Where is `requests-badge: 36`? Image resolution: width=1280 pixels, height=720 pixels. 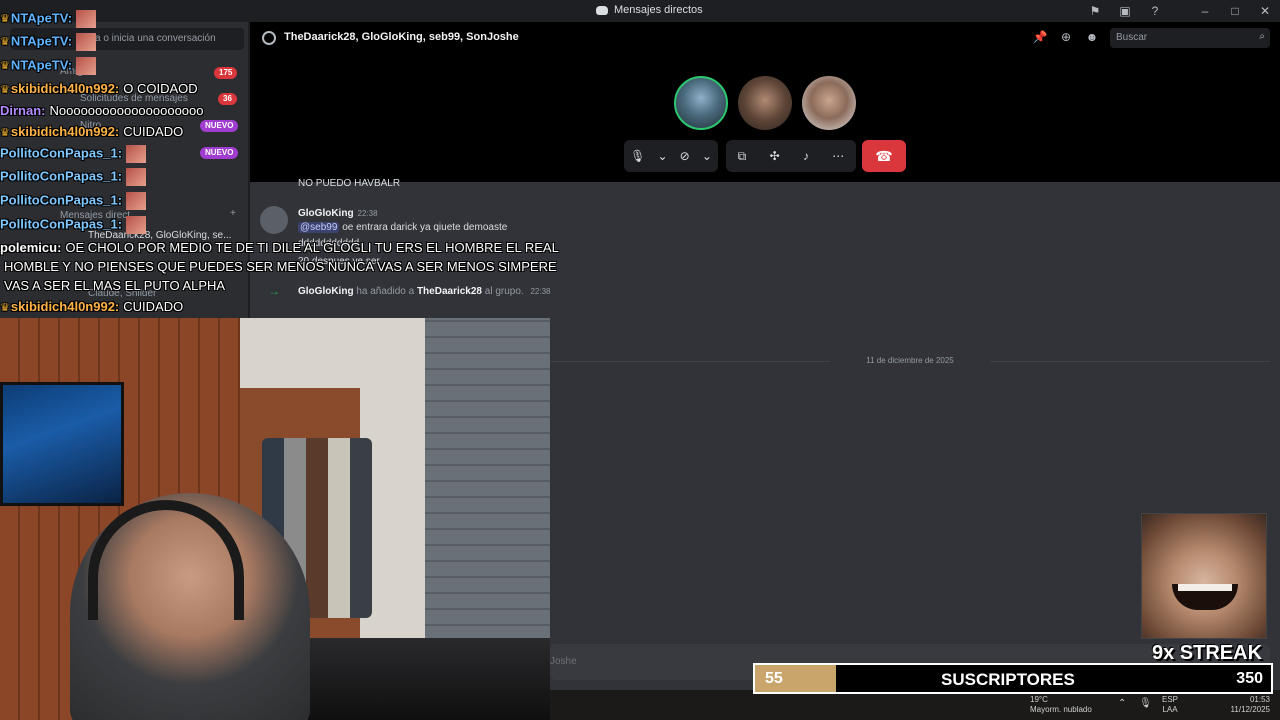 requests-badge: 36 is located at coordinates (227, 99).